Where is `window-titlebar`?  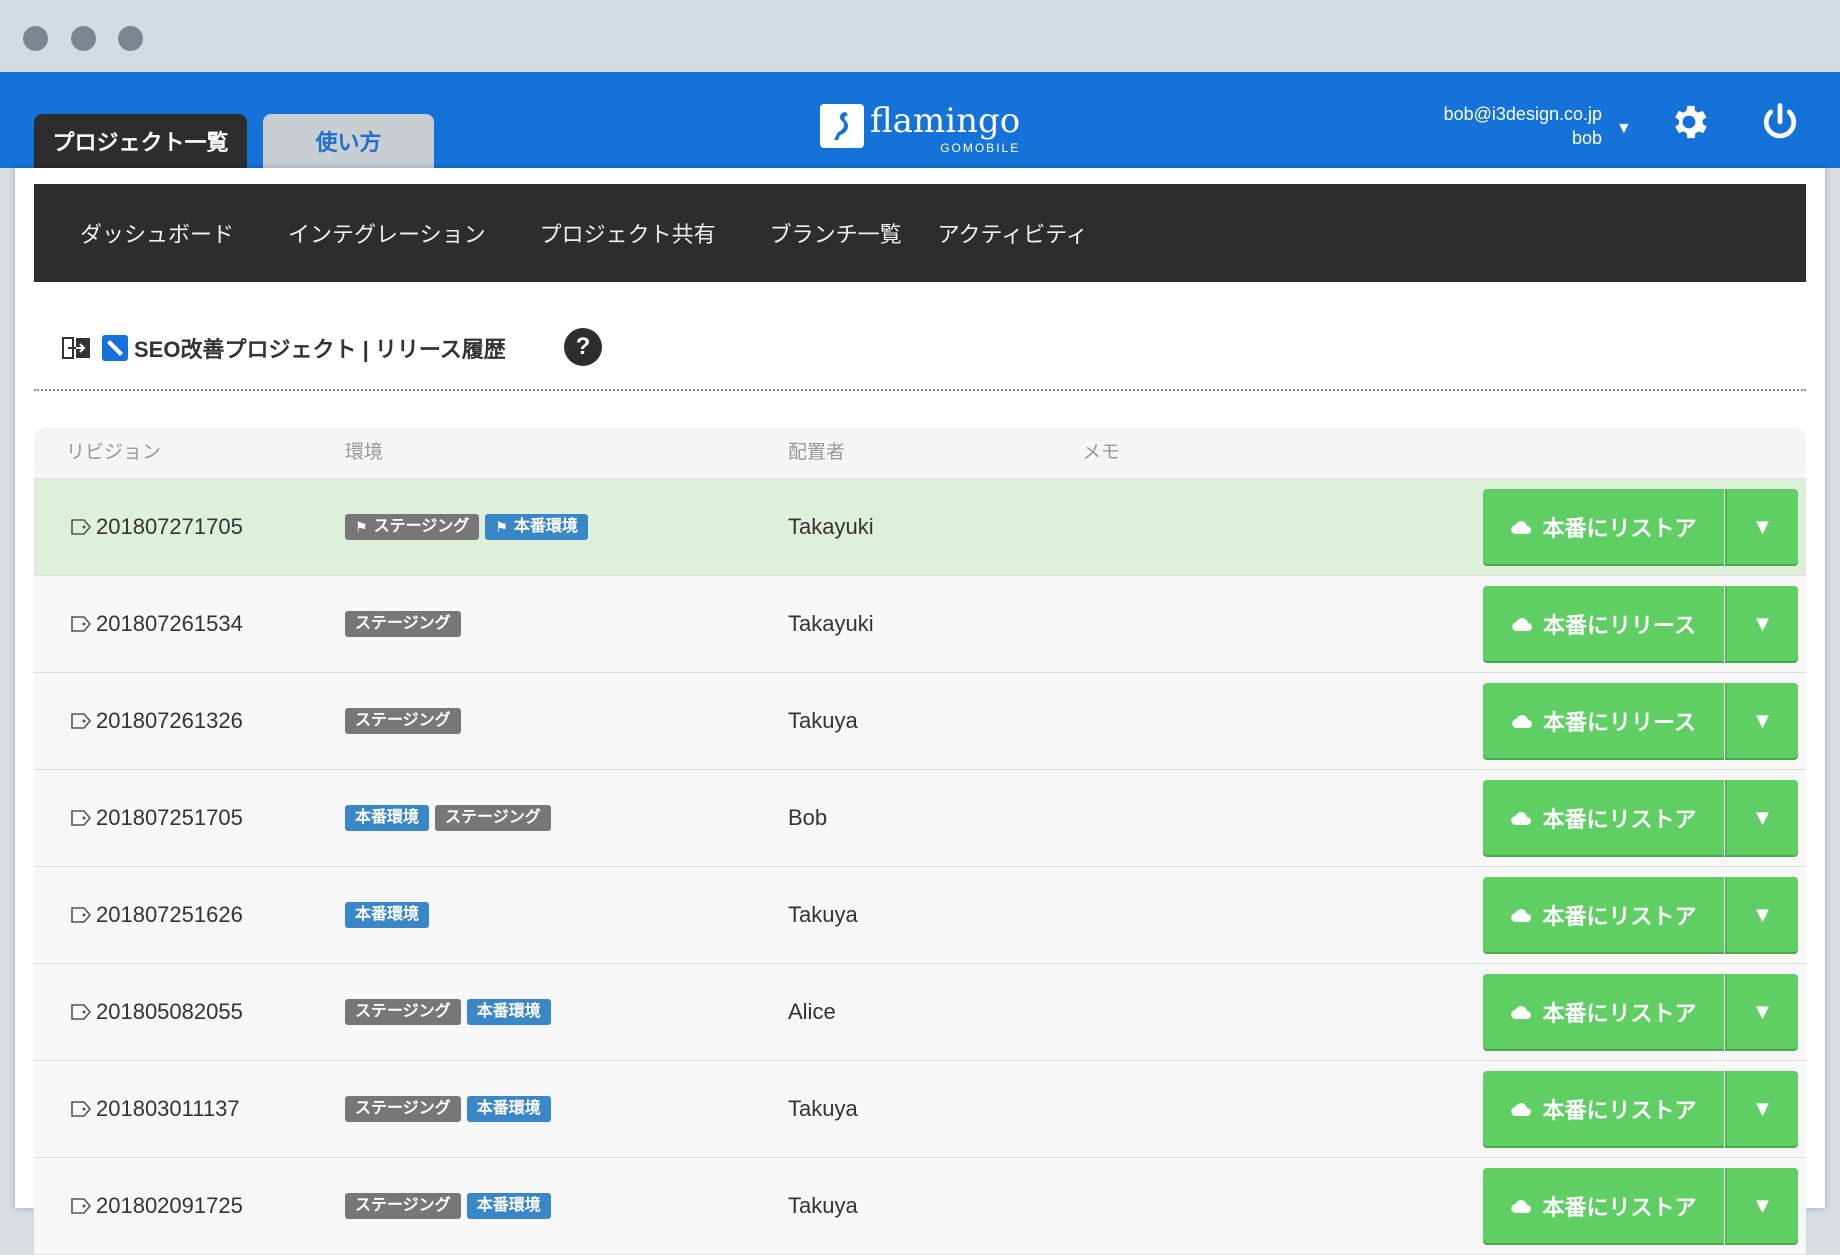 window-titlebar is located at coordinates (920, 36).